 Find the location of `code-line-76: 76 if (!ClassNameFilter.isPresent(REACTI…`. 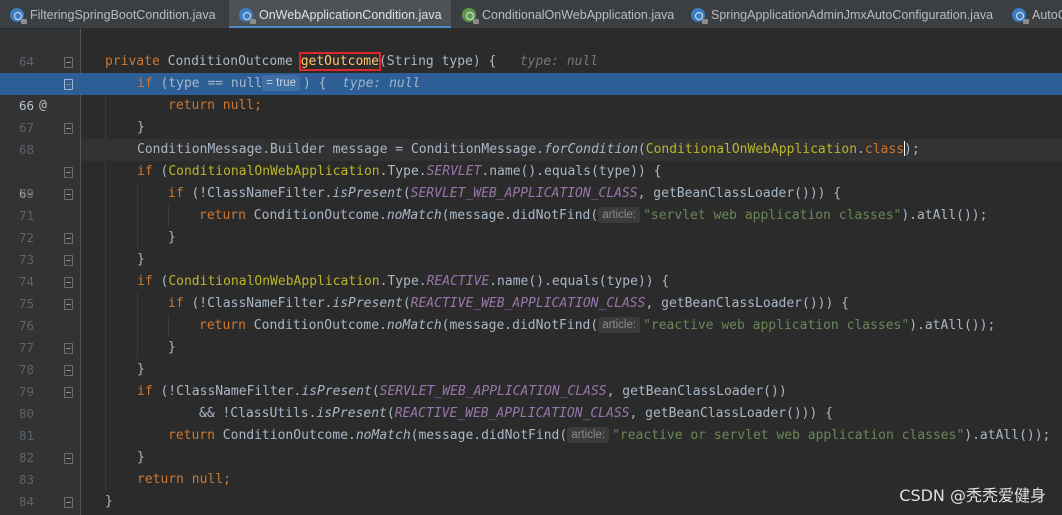

code-line-76: 76 if (!ClassNameFilter.isPresent(REACTI… is located at coordinates (531, 313).